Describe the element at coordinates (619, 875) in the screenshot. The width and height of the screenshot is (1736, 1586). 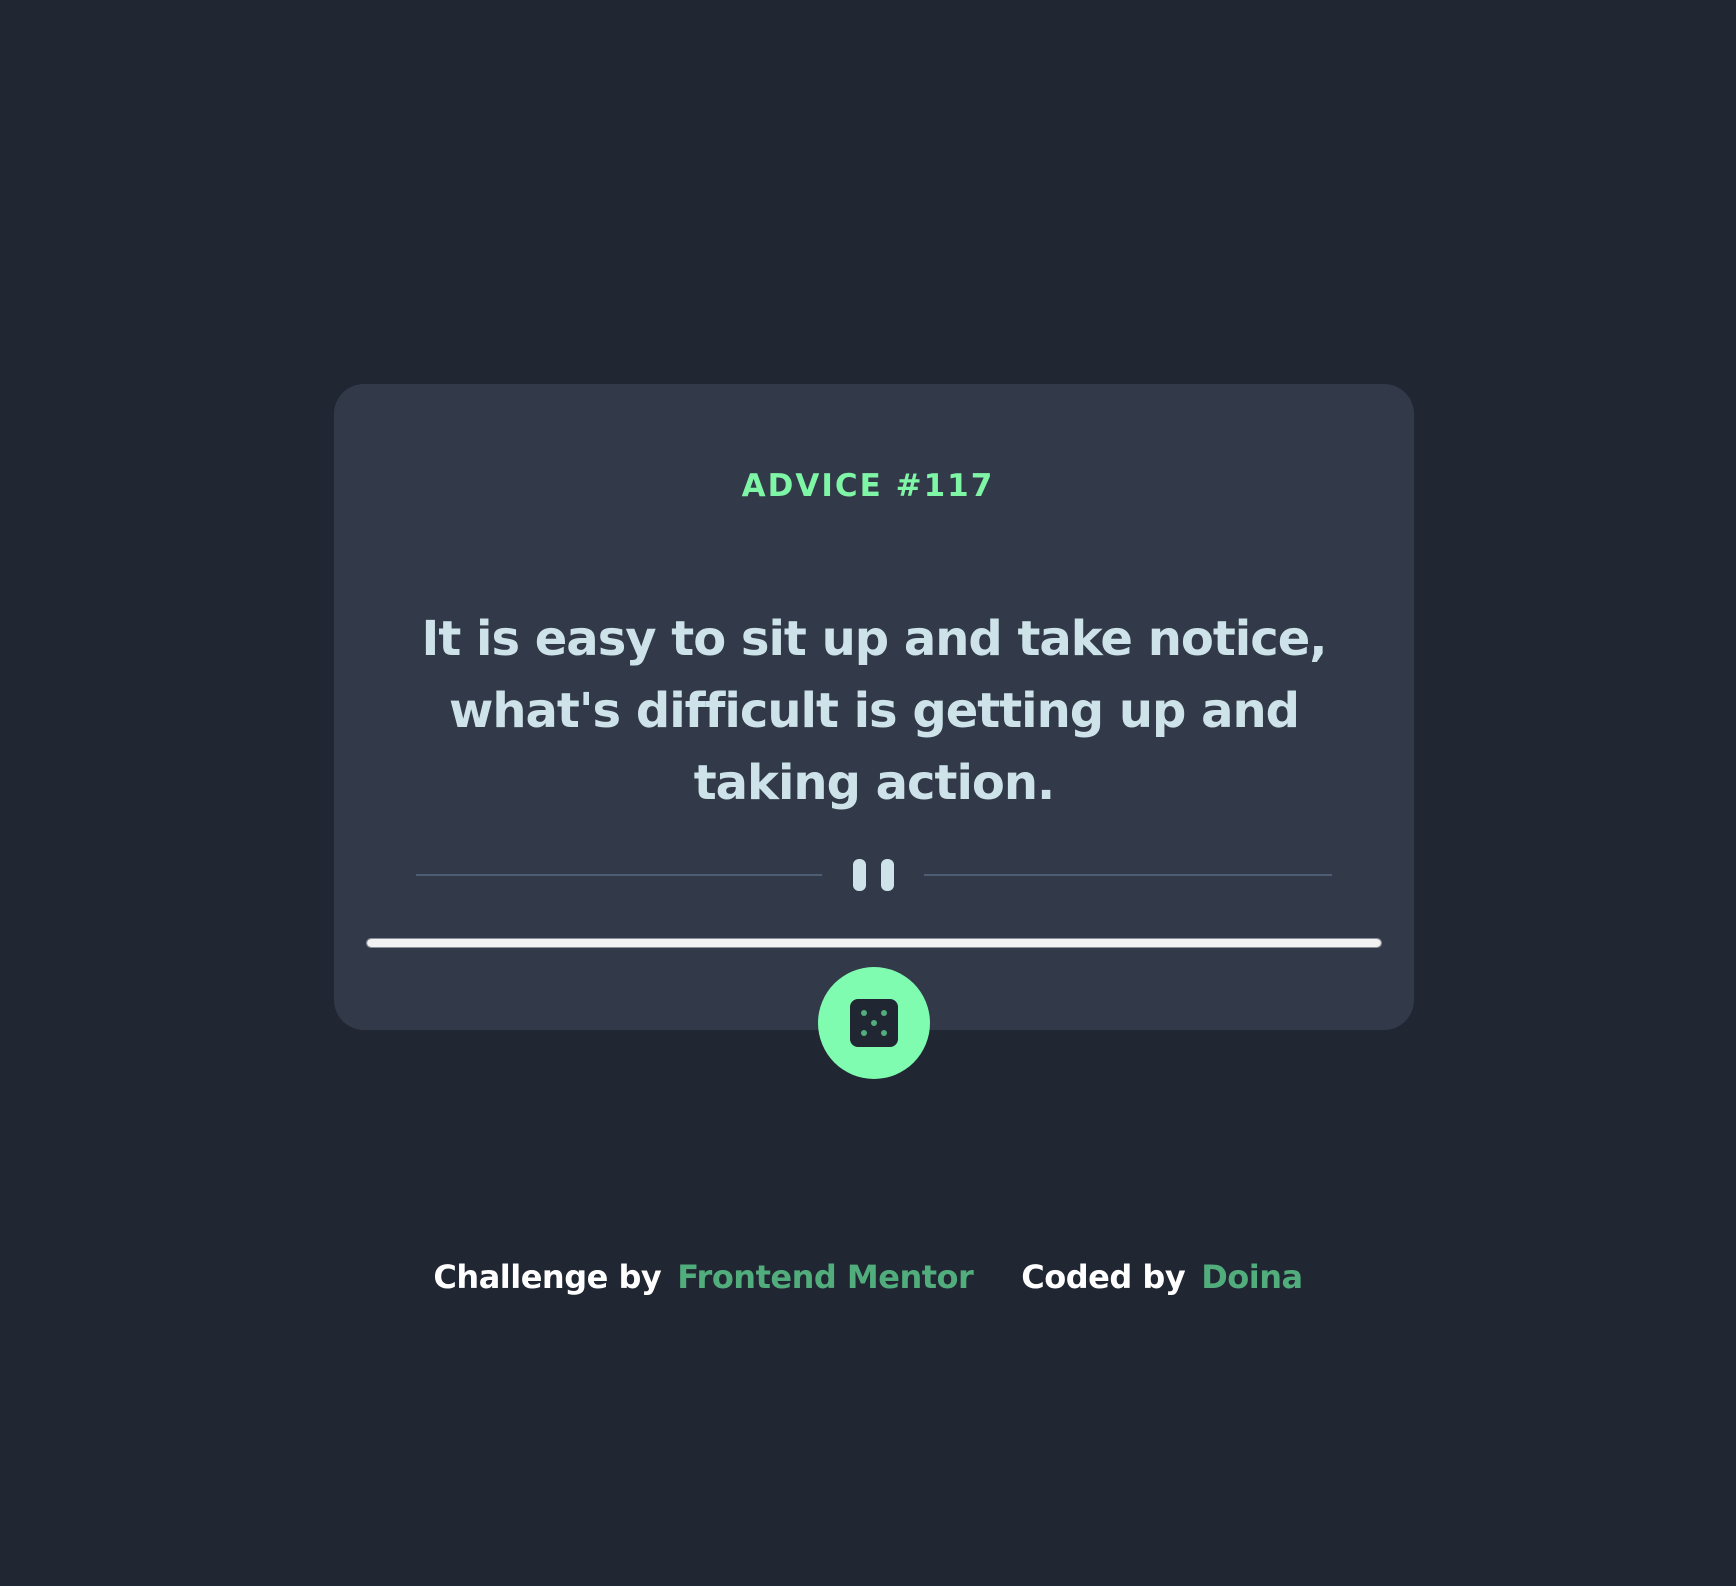
I see `divider-line-left` at that location.